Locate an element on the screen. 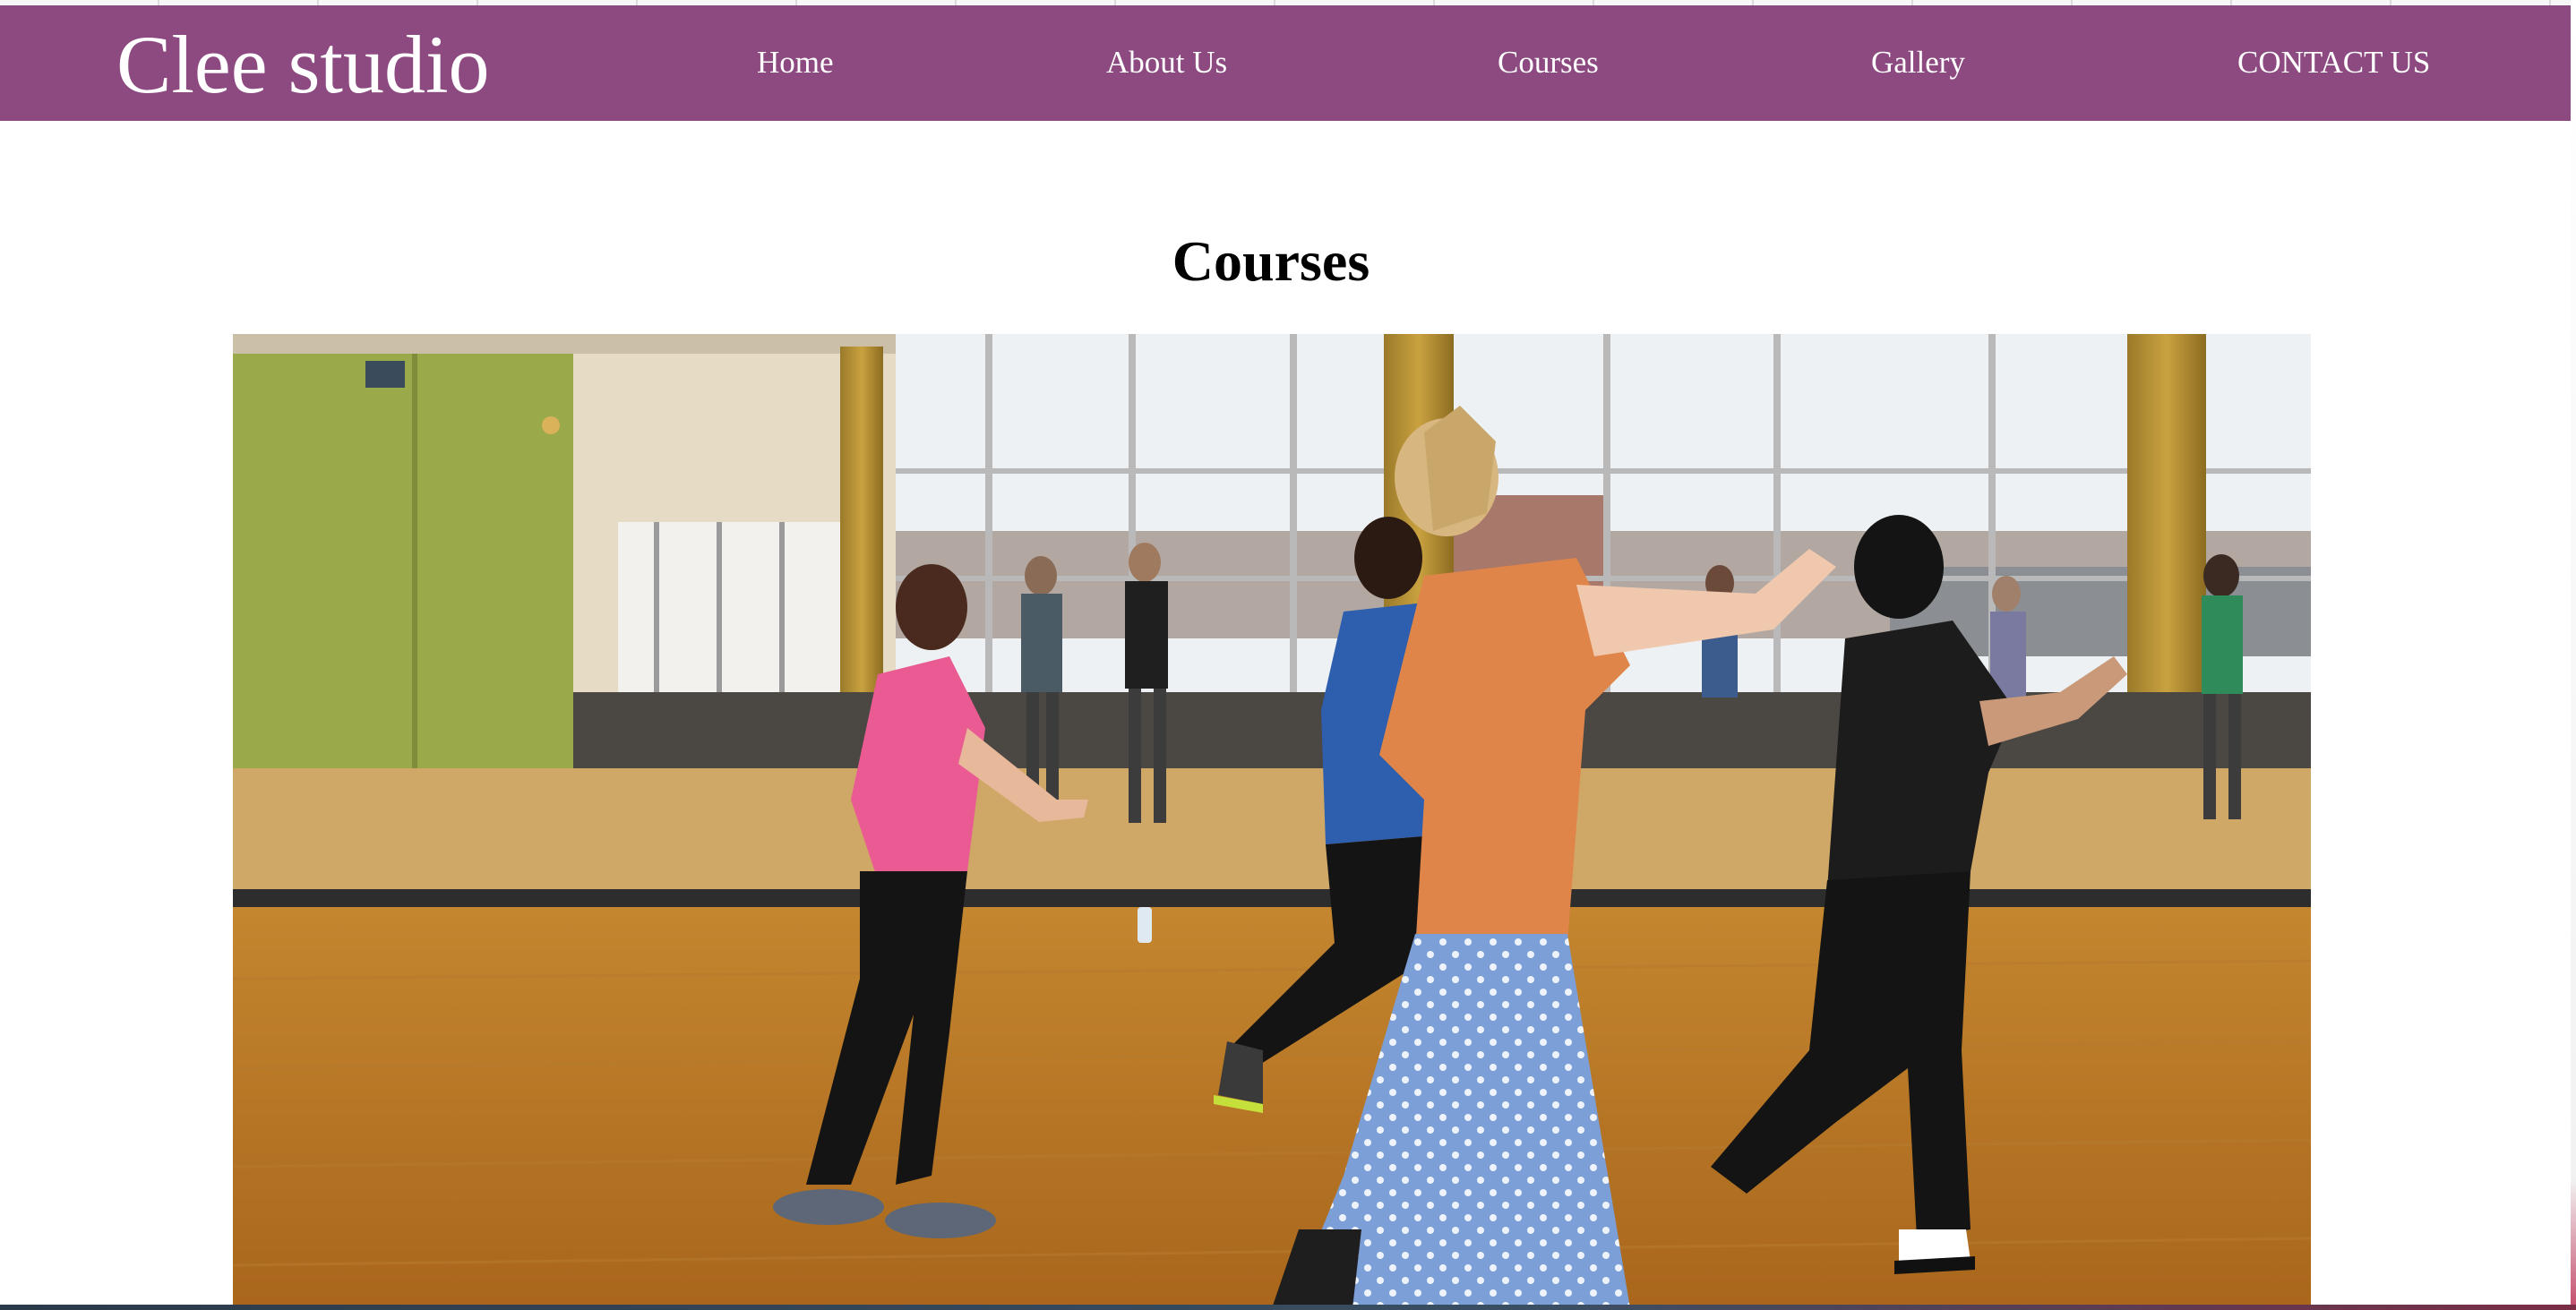 Image resolution: width=2576 pixels, height=1310 pixels. nav-courses-link: Courses is located at coordinates (1548, 63).